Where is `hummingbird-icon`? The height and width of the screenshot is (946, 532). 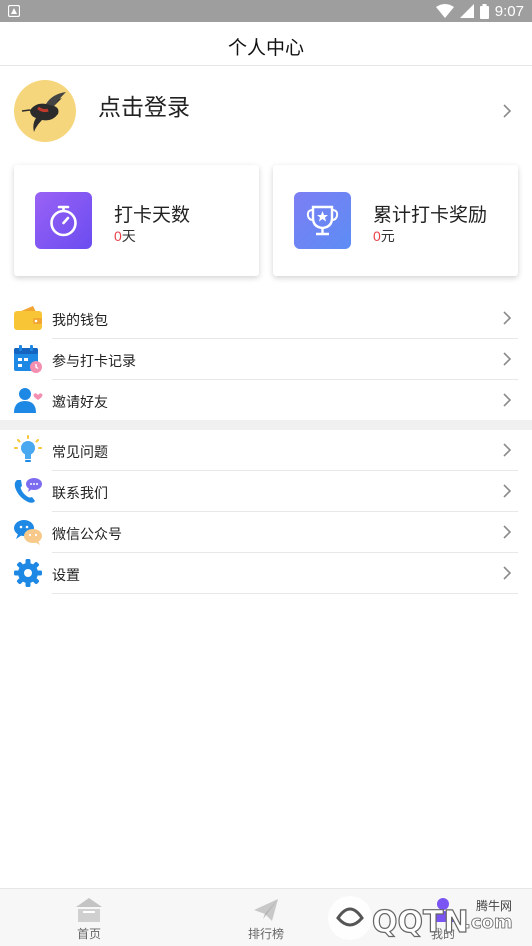 hummingbird-icon is located at coordinates (43, 112).